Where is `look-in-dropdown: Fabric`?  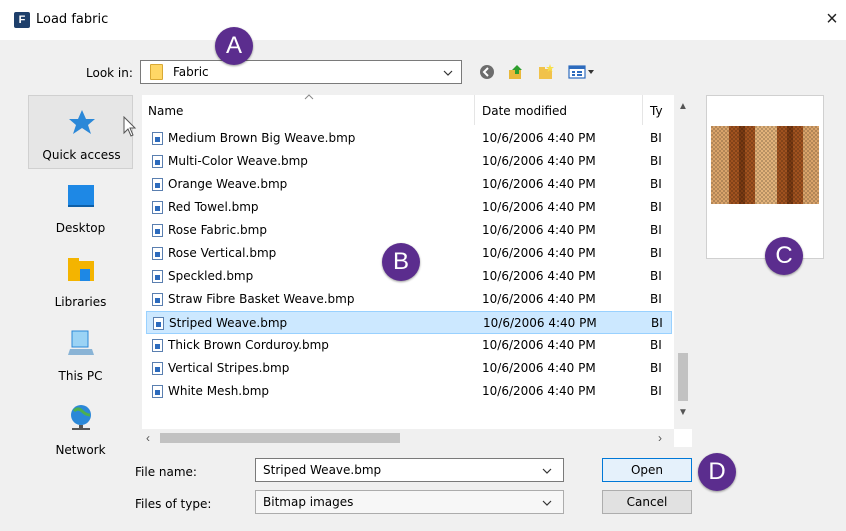 look-in-dropdown: Fabric is located at coordinates (301, 72).